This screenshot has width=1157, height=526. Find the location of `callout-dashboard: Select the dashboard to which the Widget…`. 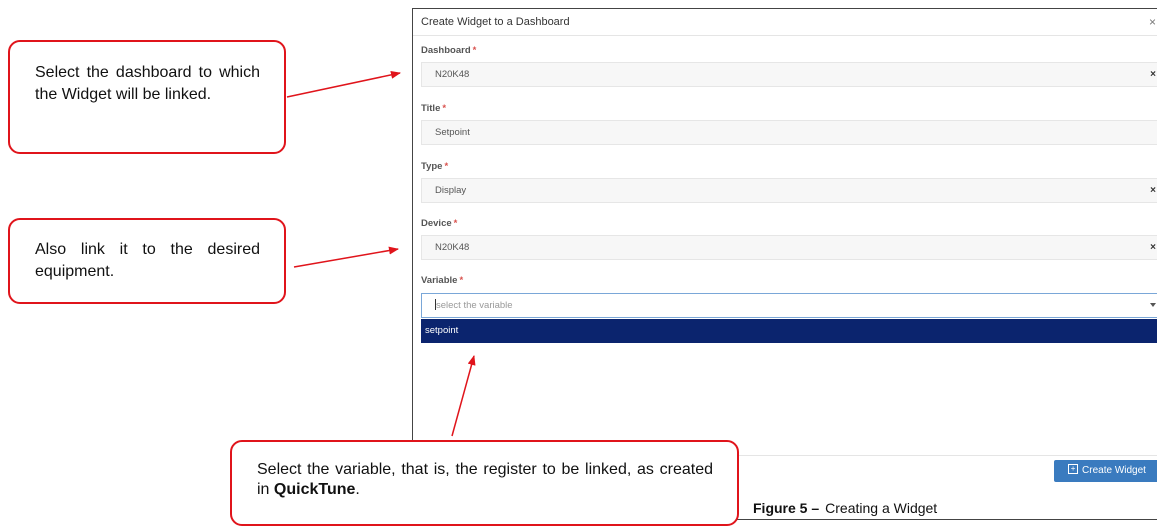

callout-dashboard: Select the dashboard to which the Widget… is located at coordinates (147, 97).